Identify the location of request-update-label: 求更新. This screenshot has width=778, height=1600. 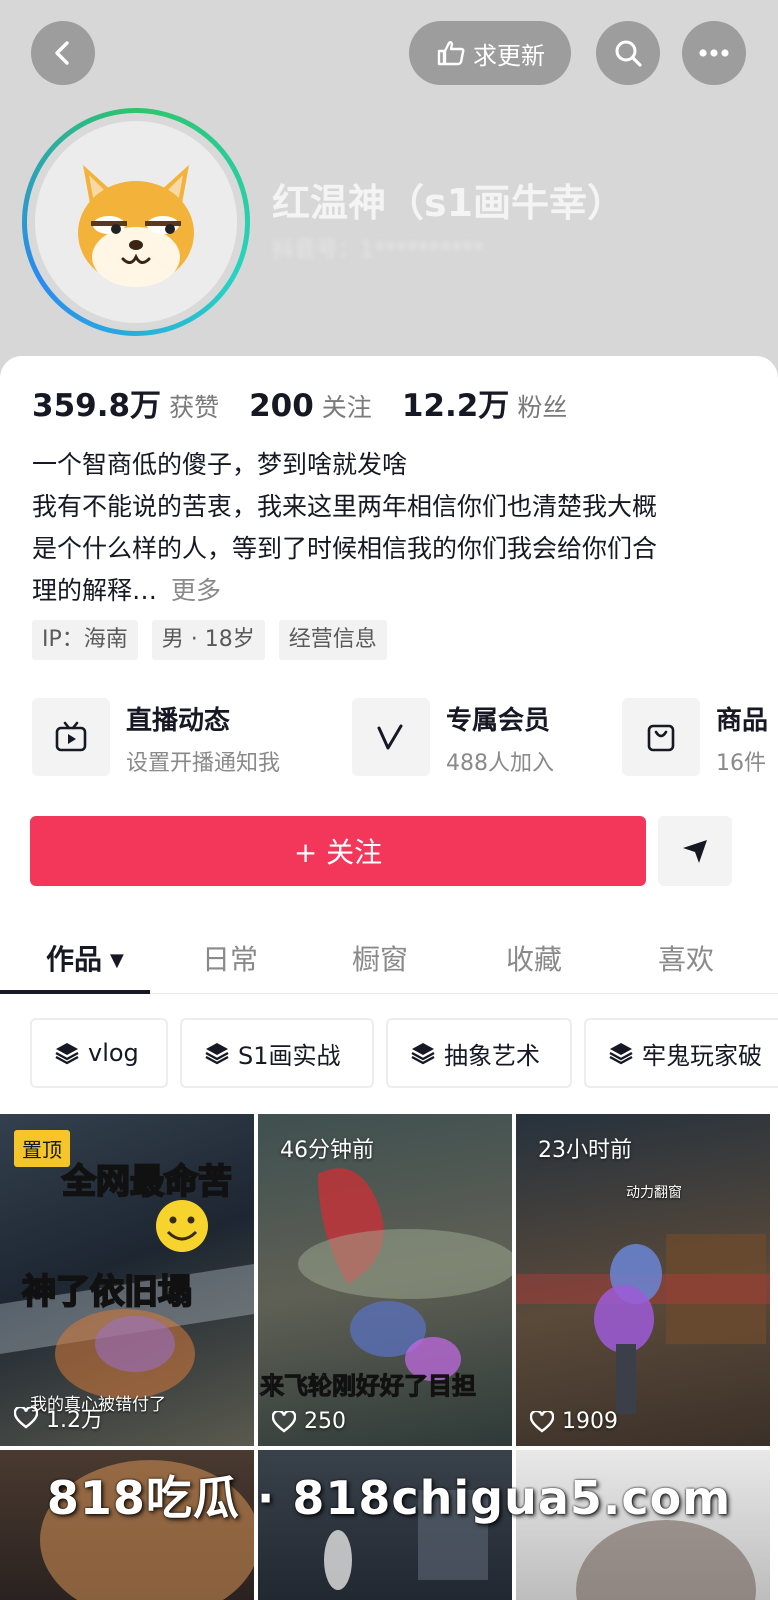
(509, 55).